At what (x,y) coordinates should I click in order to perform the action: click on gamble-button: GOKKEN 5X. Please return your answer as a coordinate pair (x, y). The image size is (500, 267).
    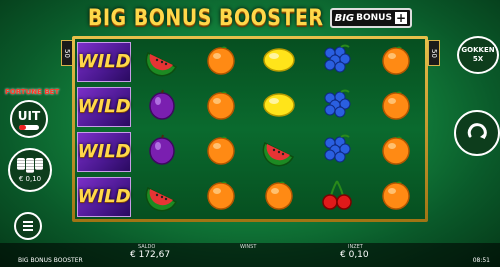
    Looking at the image, I should click on (478, 55).